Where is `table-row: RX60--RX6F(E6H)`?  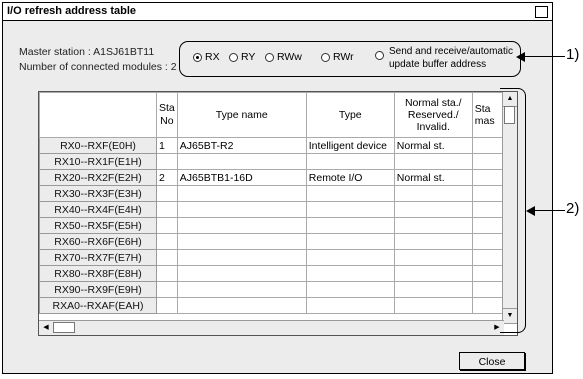 table-row: RX60--RX6F(E6H) is located at coordinates (276, 241).